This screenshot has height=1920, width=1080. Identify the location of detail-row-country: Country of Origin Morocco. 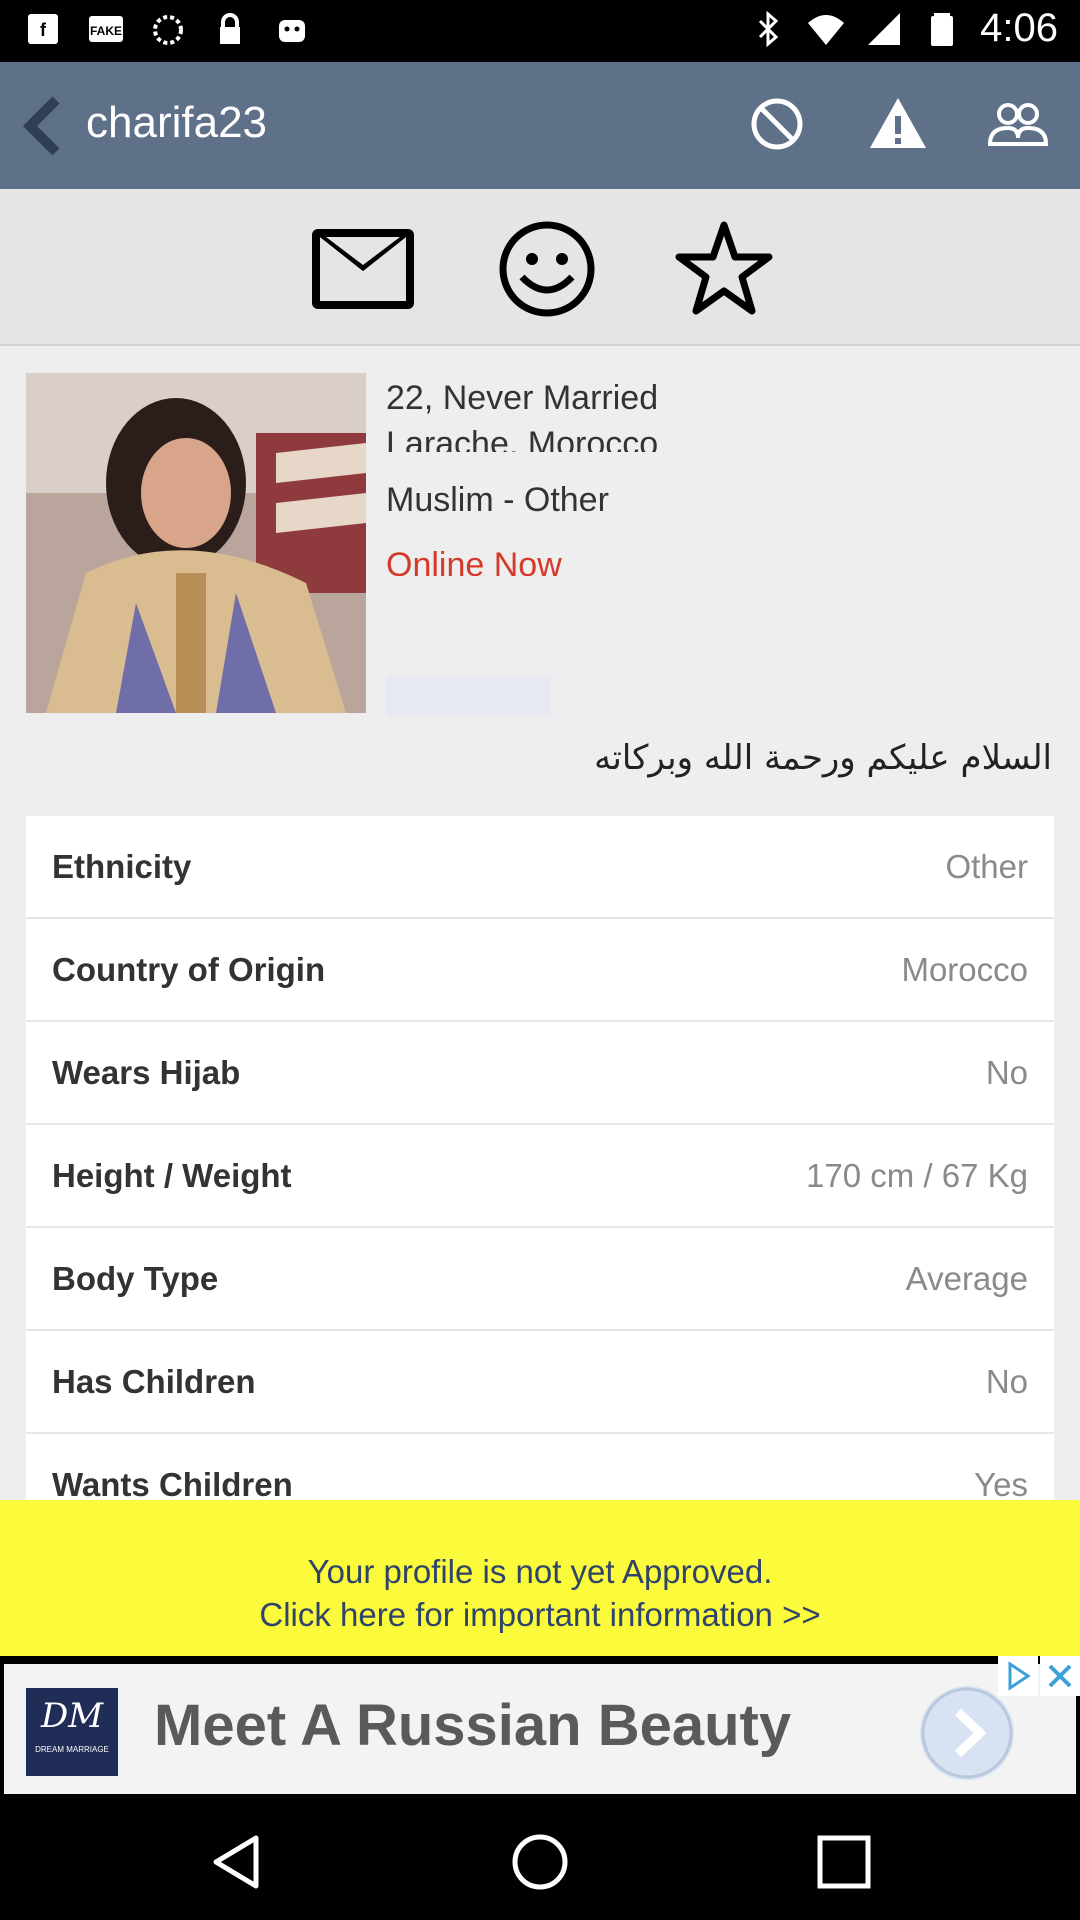
(540, 970).